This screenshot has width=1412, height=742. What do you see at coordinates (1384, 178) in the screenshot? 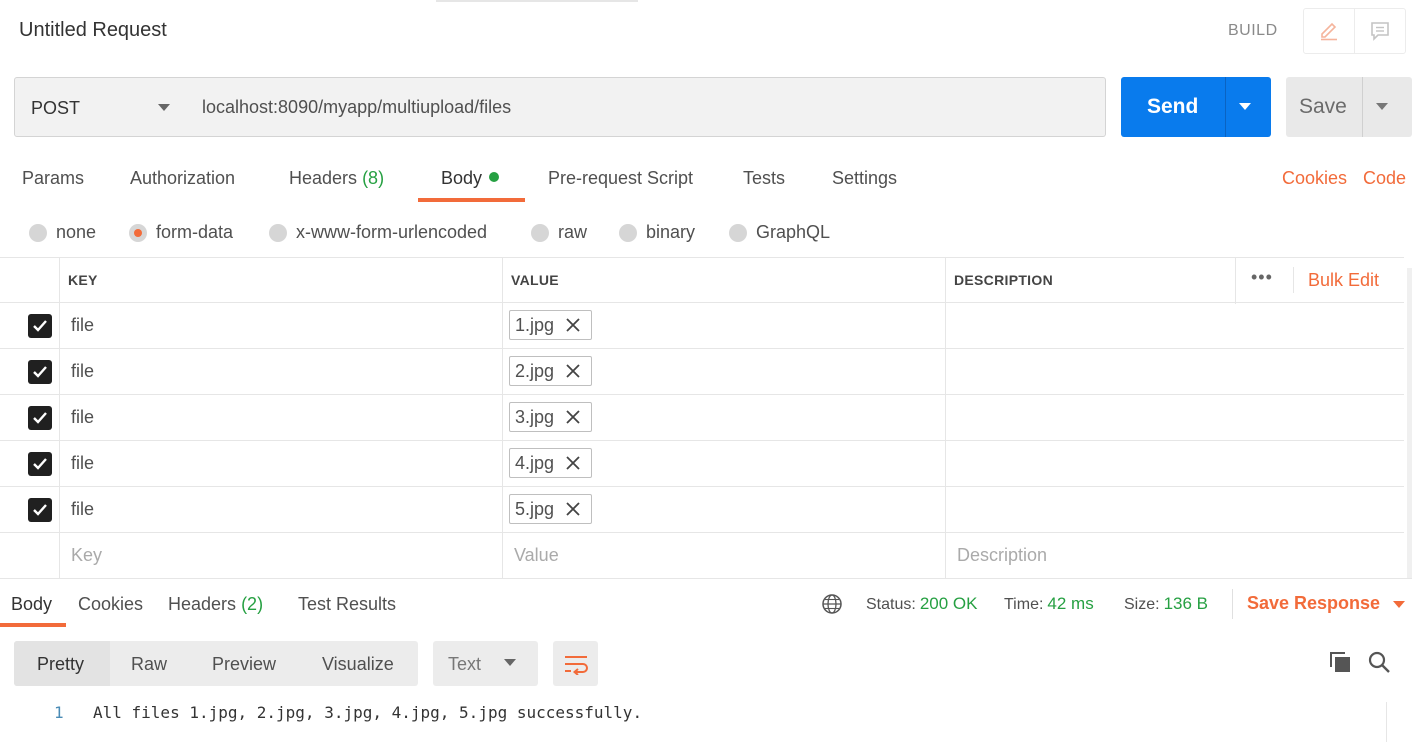
I see `code-link: Code` at bounding box center [1384, 178].